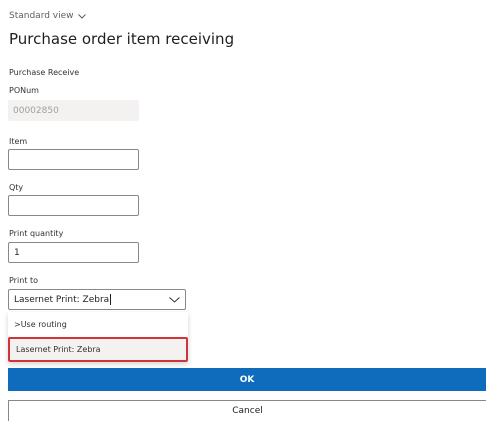  What do you see at coordinates (44, 72) in the screenshot?
I see `section-header: Purchase Receive` at bounding box center [44, 72].